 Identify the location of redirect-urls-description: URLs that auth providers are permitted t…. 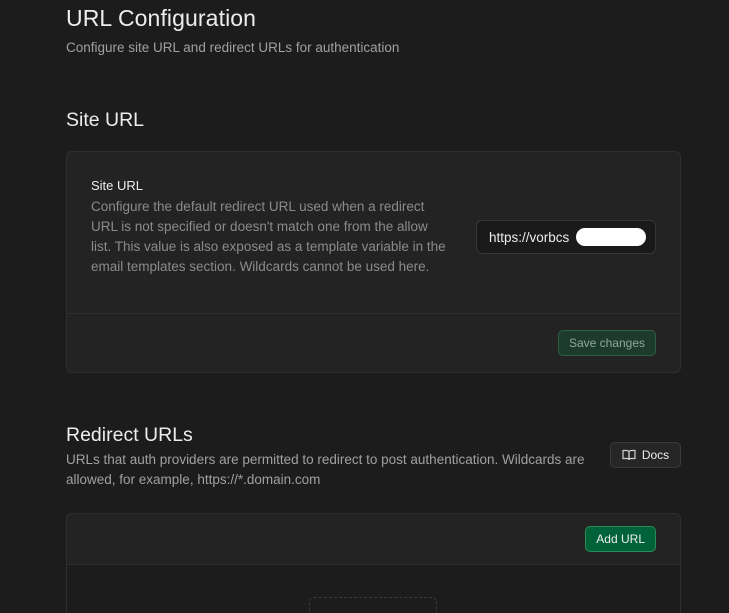
(325, 469).